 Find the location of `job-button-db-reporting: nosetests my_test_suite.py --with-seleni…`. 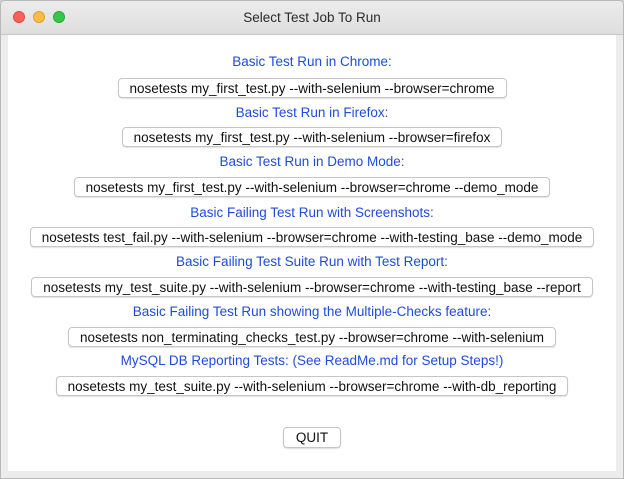

job-button-db-reporting: nosetests my_test_suite.py --with-seleni… is located at coordinates (312, 386).